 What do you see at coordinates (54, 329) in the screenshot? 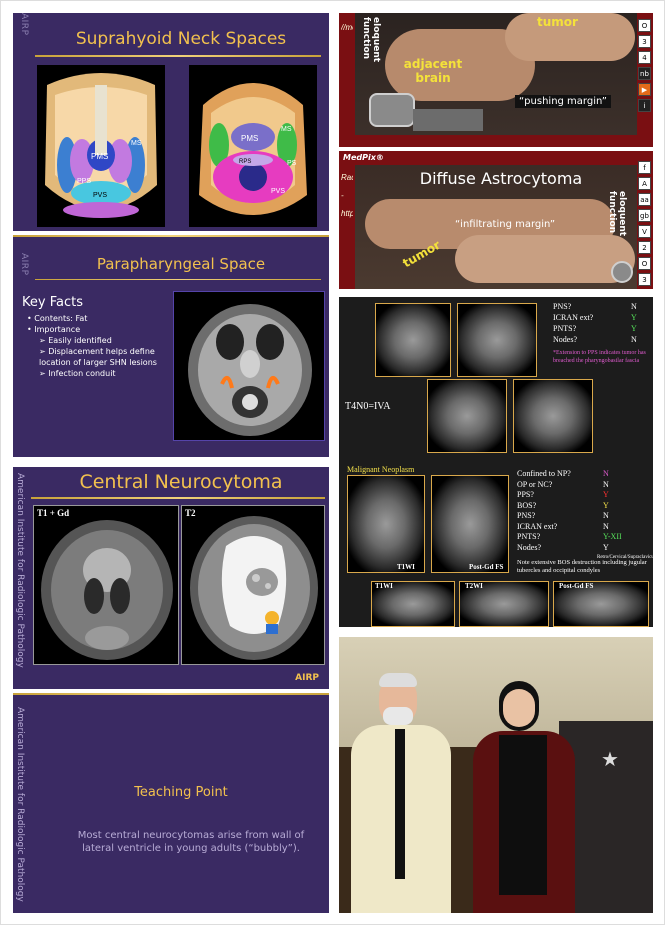
I see `bullet-item: • Importance` at bounding box center [54, 329].